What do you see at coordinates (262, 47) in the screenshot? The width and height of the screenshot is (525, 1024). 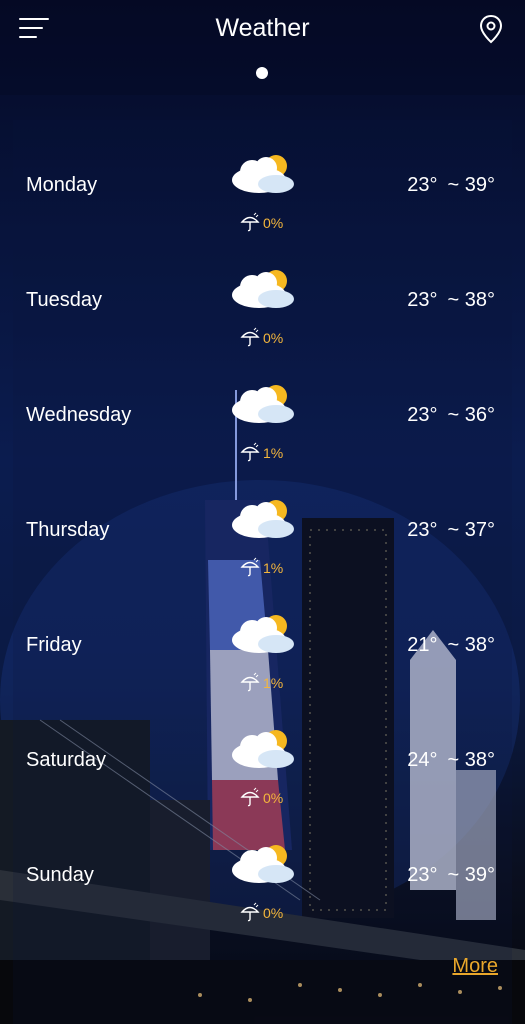 I see `top-bar: Weather` at bounding box center [262, 47].